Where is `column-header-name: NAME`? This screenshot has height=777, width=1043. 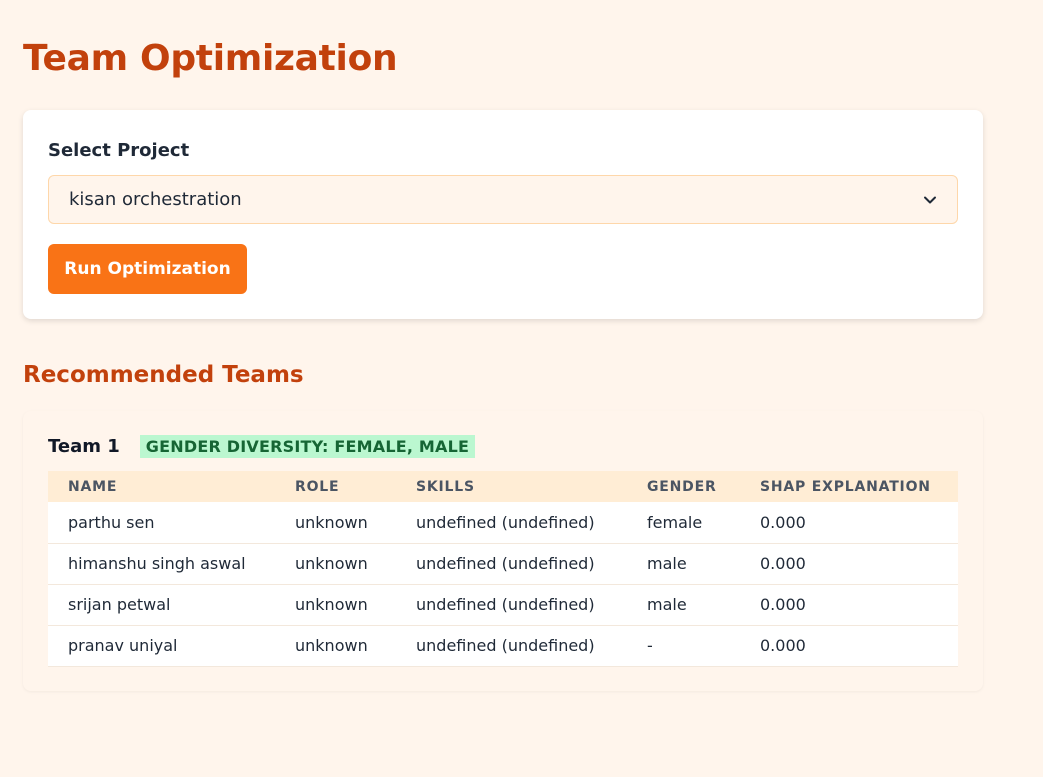 column-header-name: NAME is located at coordinates (93, 486).